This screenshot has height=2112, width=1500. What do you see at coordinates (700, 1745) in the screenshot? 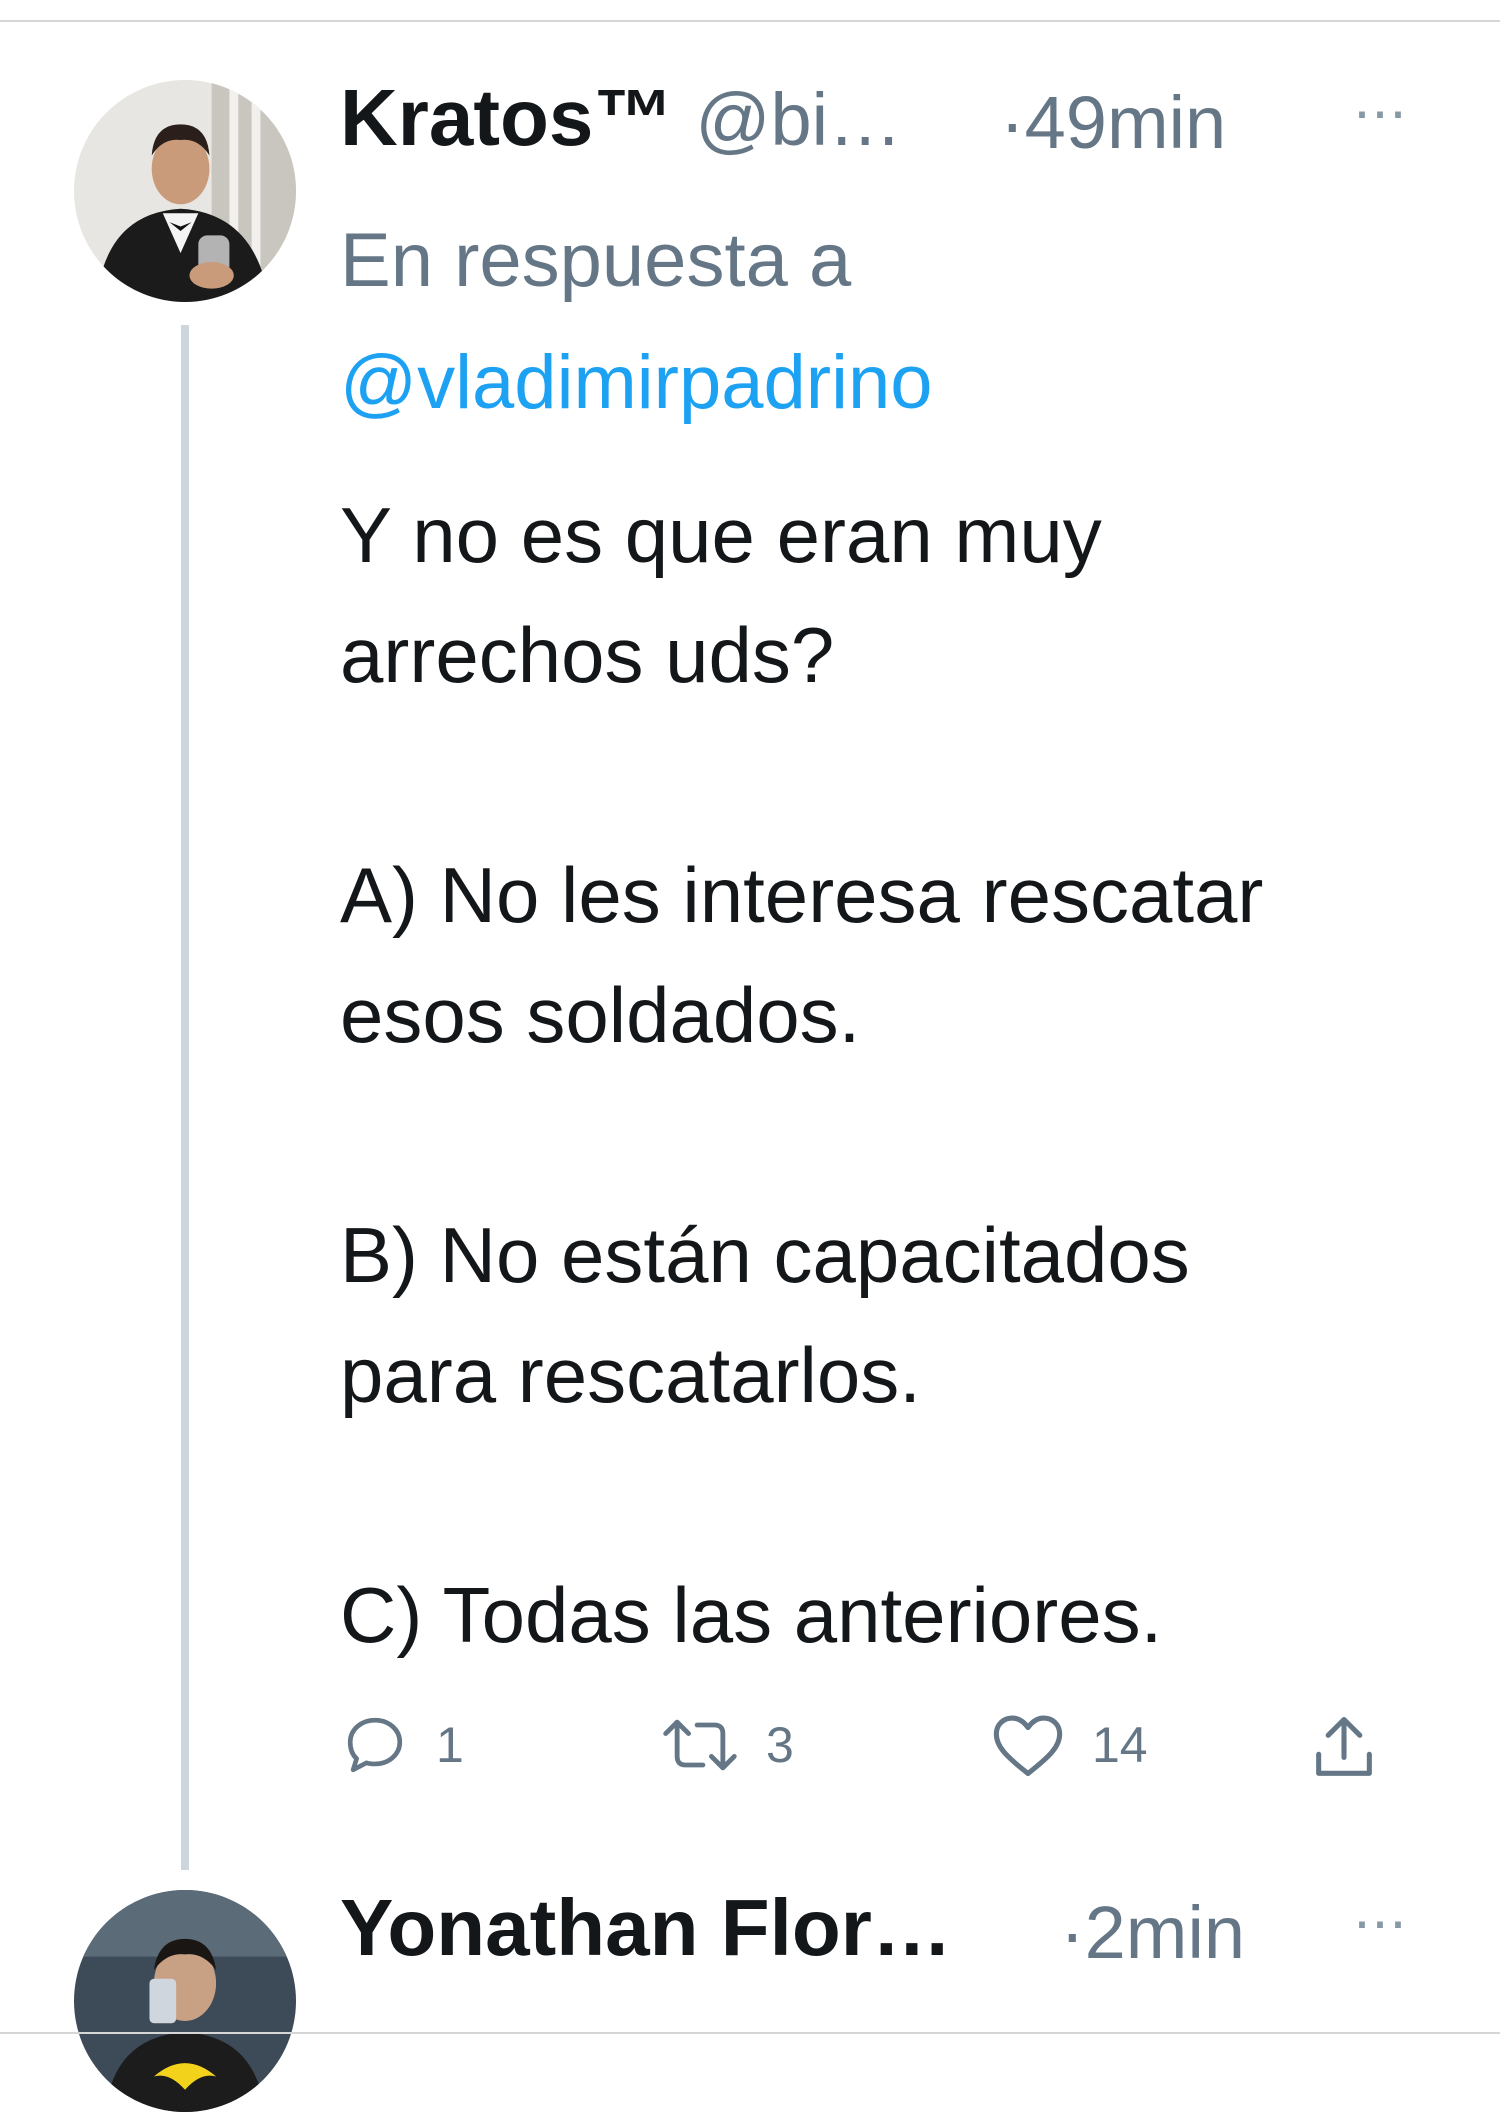
I see `retweet-icon` at bounding box center [700, 1745].